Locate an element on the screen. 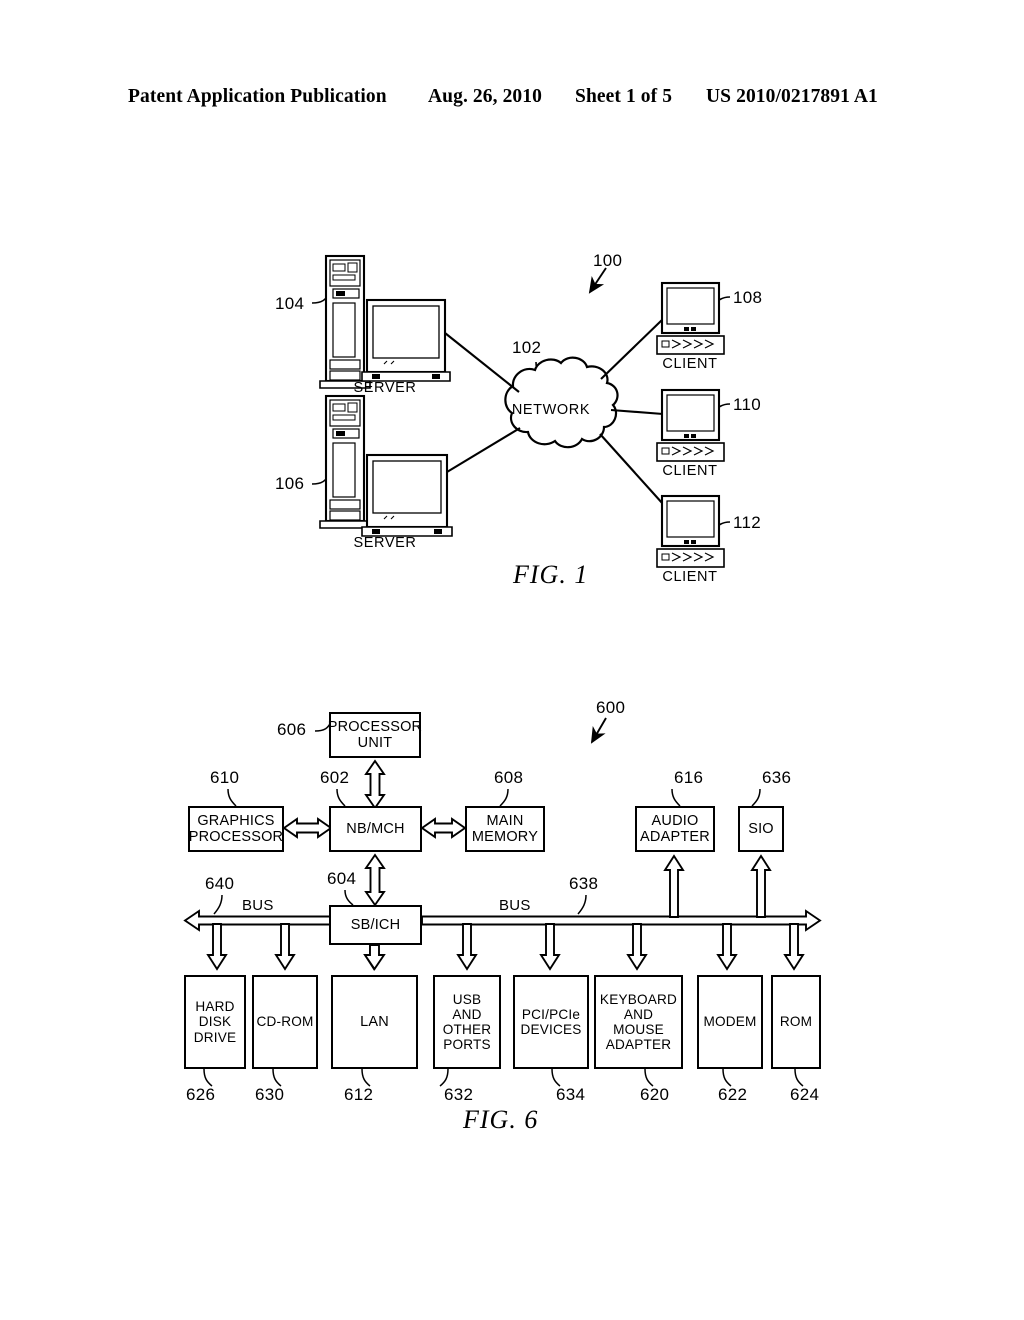  figure-6-caption: FIG. 6 is located at coordinates (501, 1119).